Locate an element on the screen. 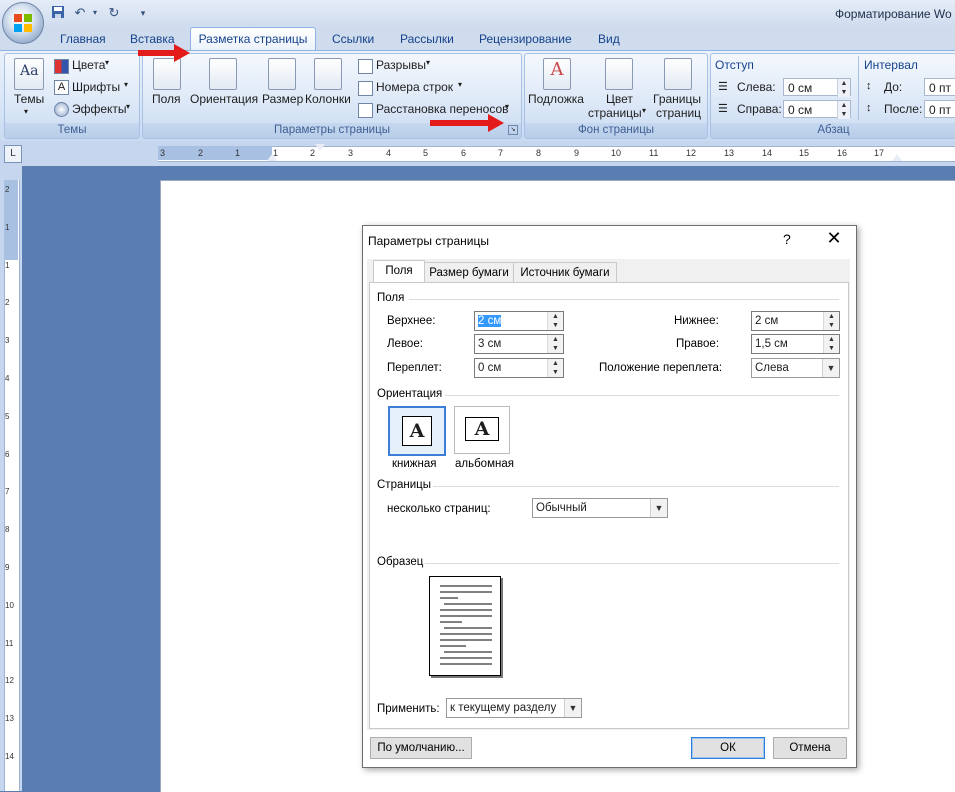  margins-button: Поля is located at coordinates (166, 99).